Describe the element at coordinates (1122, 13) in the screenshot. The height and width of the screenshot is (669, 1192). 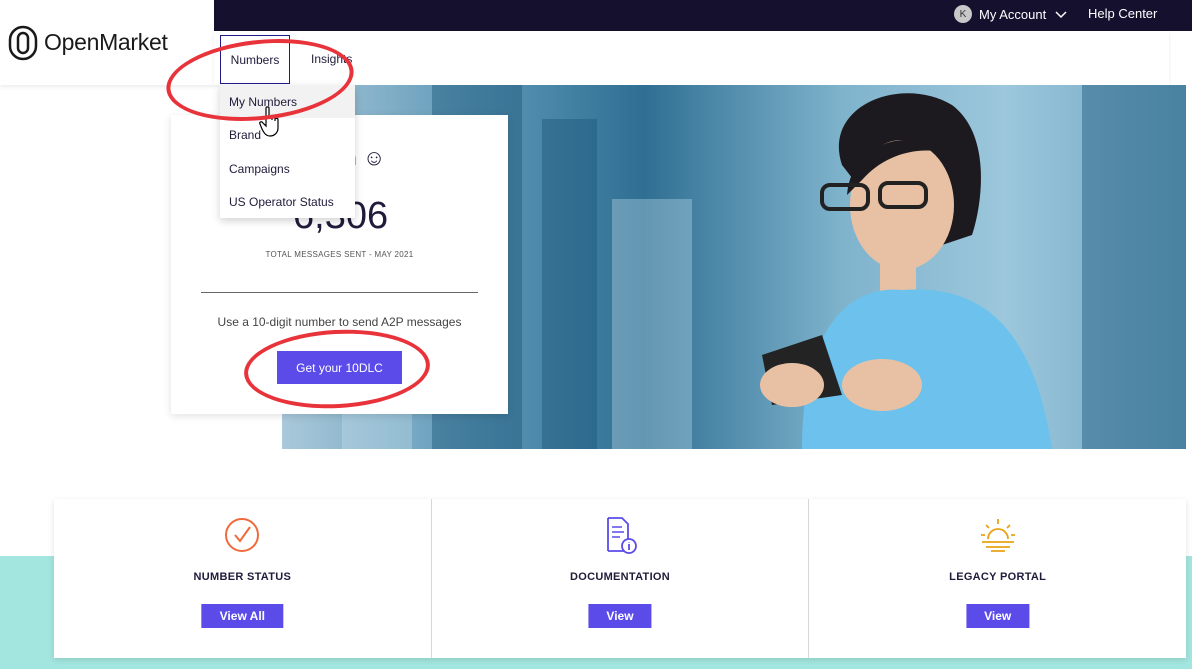
I see `help-center-link: Help Center` at that location.